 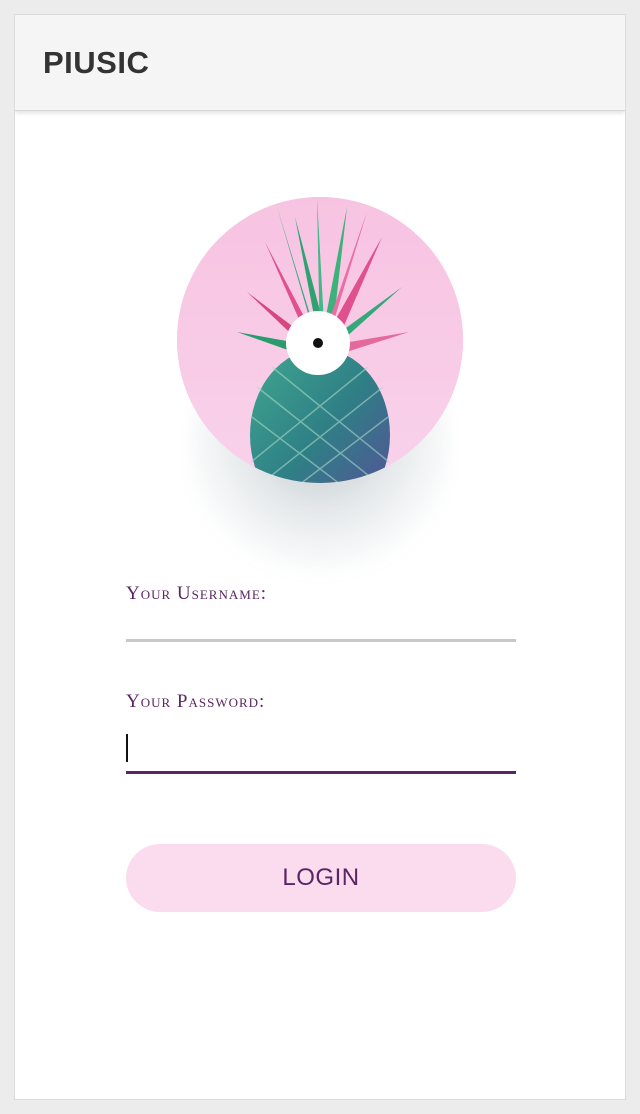 I want to click on username-input, so click(x=321, y=617).